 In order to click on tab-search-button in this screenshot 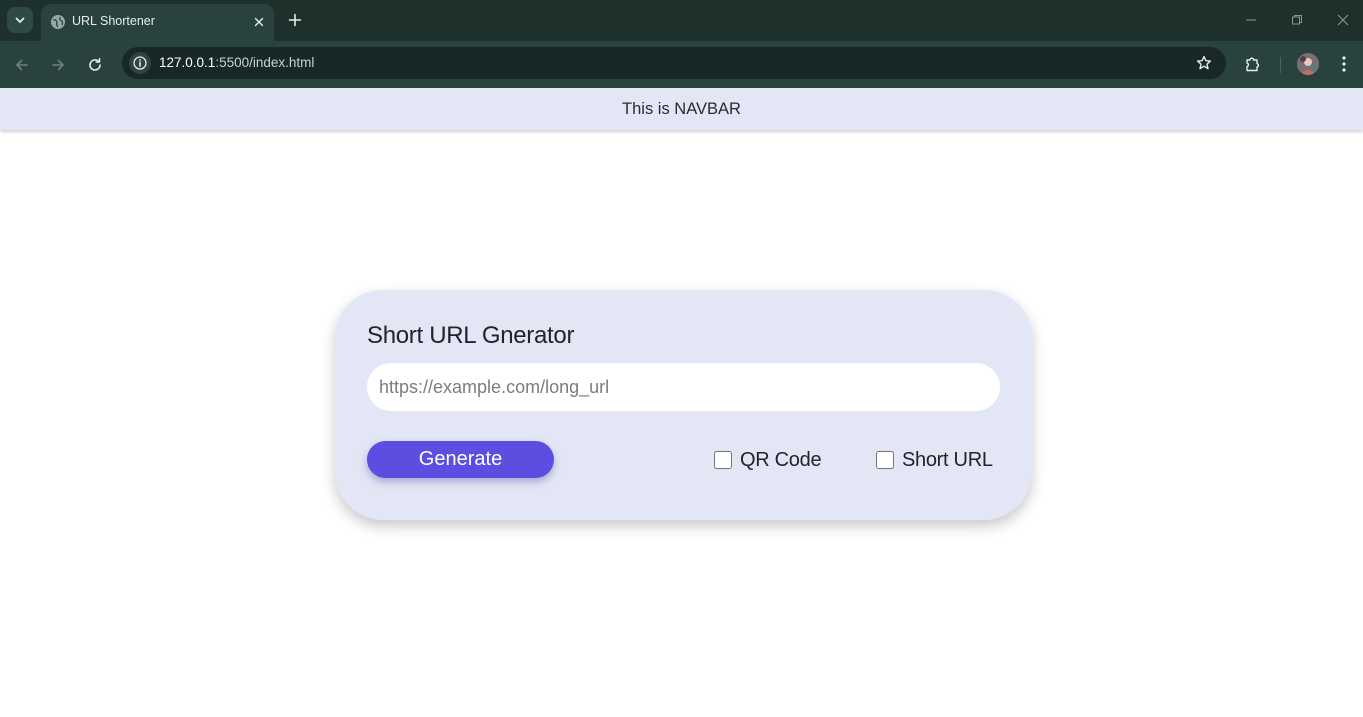, I will do `click(20, 20)`.